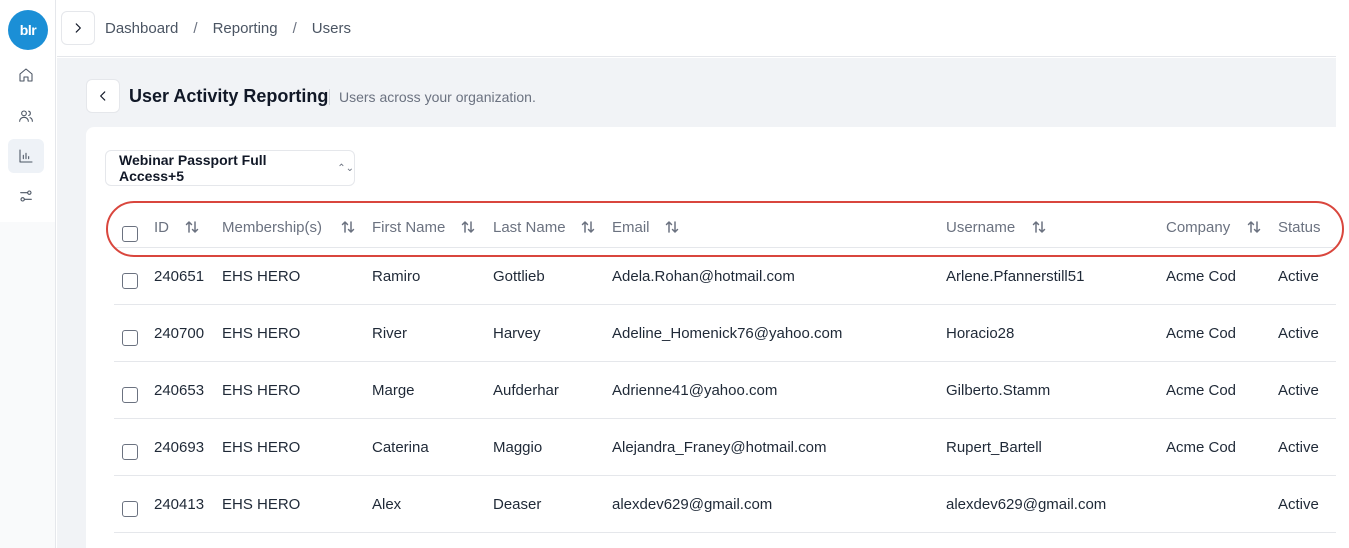 This screenshot has height=548, width=1349. I want to click on expand-sidebar-button, so click(78, 28).